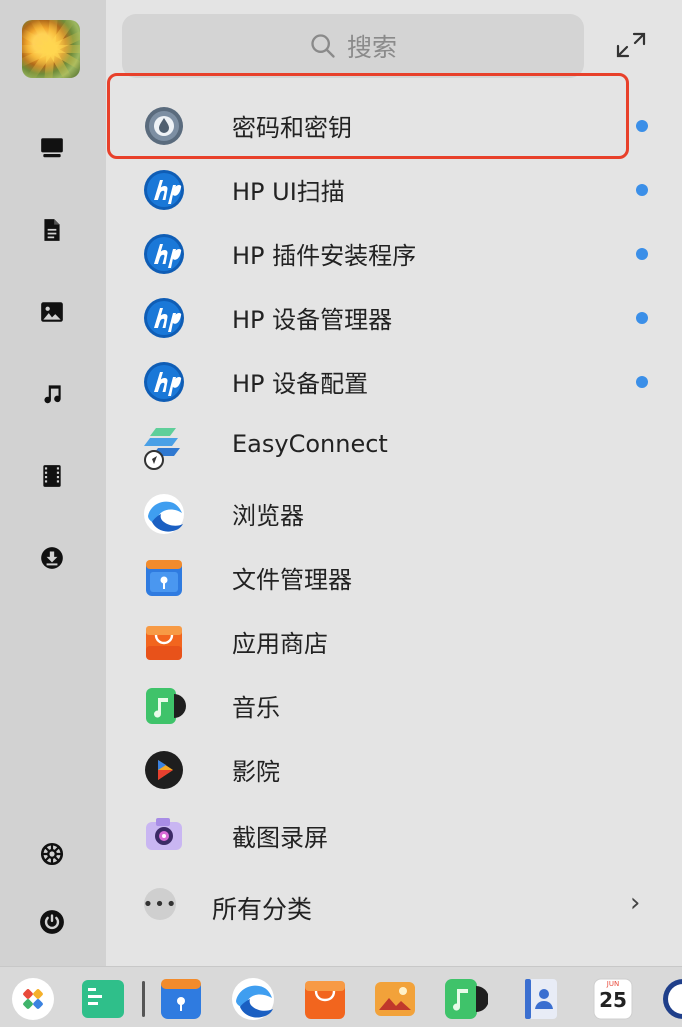  What do you see at coordinates (324, 256) in the screenshot?
I see `app-label: HP 插件安装程序` at bounding box center [324, 256].